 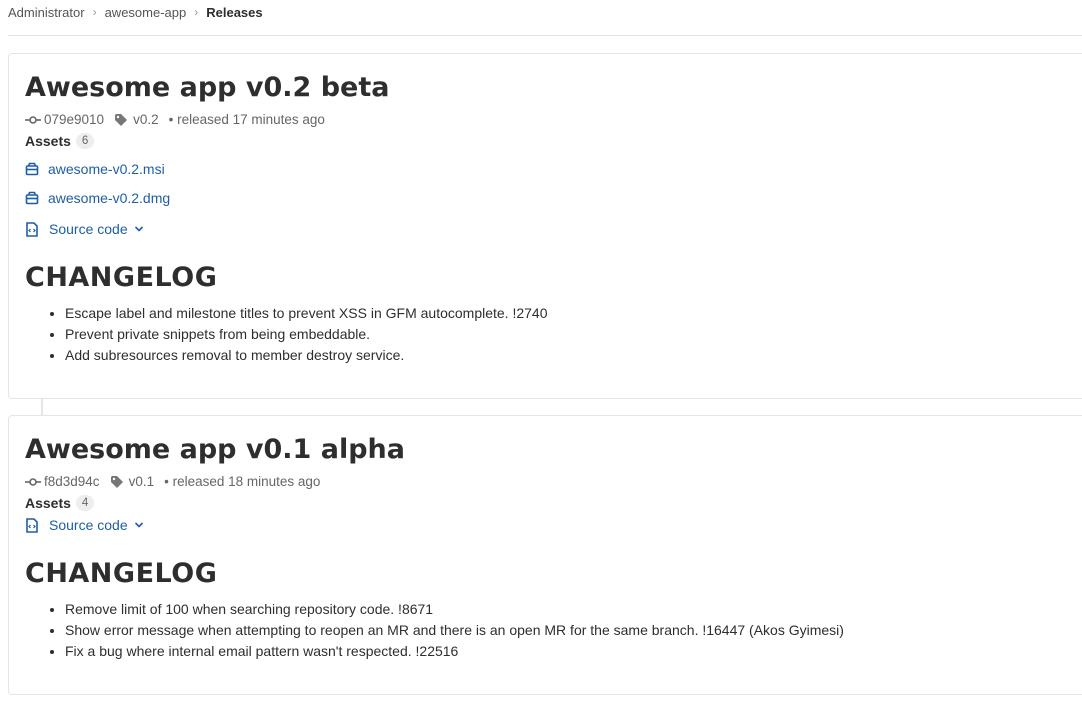 I want to click on release-meta: f8d3d94c v0.1 • released 18 minutes ago, so click(x=172, y=481).